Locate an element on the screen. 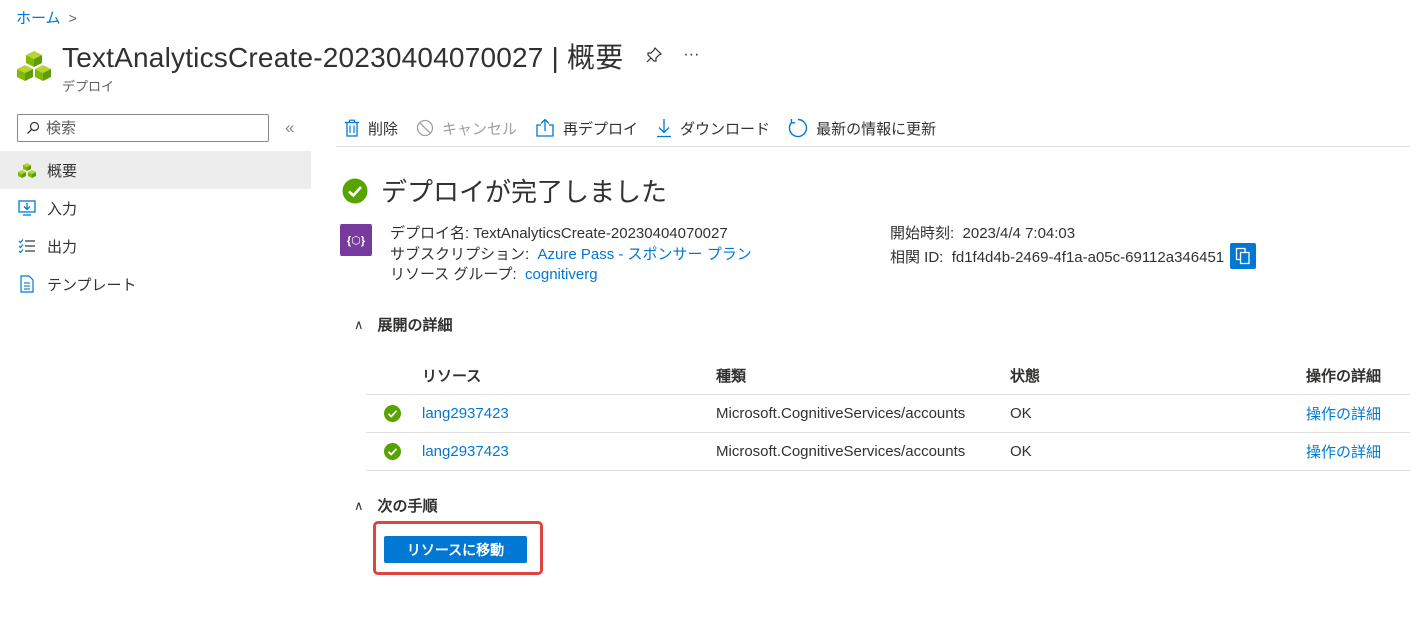 Image resolution: width=1410 pixels, height=630 pixels. refresh-button: 最新の情報に更新 is located at coordinates (862, 128).